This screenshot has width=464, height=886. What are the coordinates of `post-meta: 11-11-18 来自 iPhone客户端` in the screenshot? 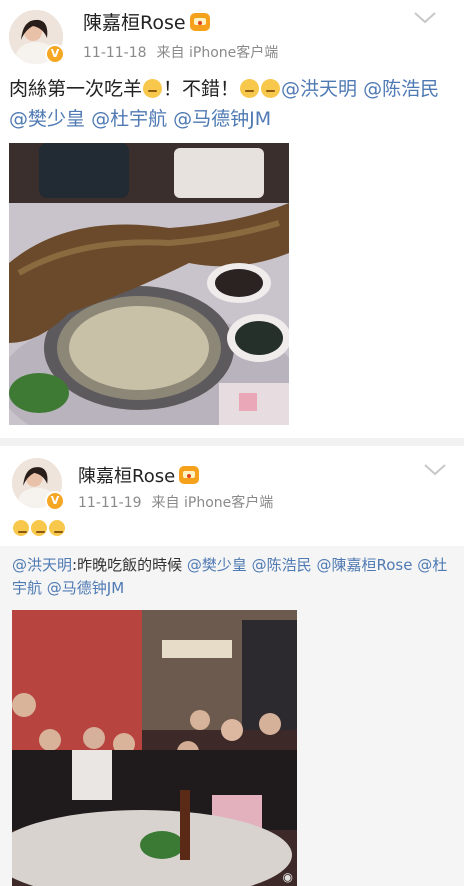 It's located at (185, 52).